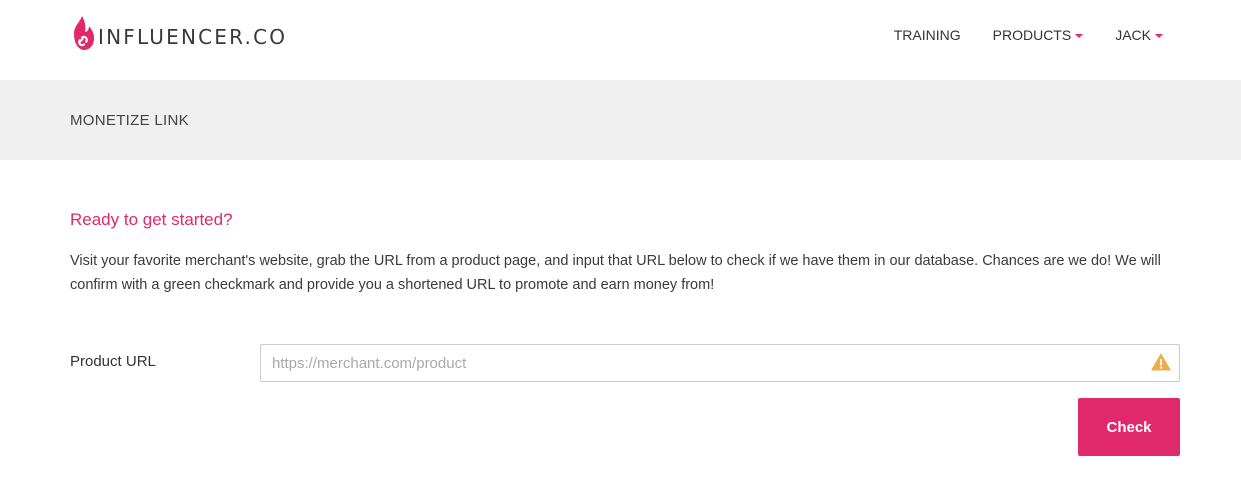 The width and height of the screenshot is (1241, 480). I want to click on nav-user-menu: JACK, so click(1139, 35).